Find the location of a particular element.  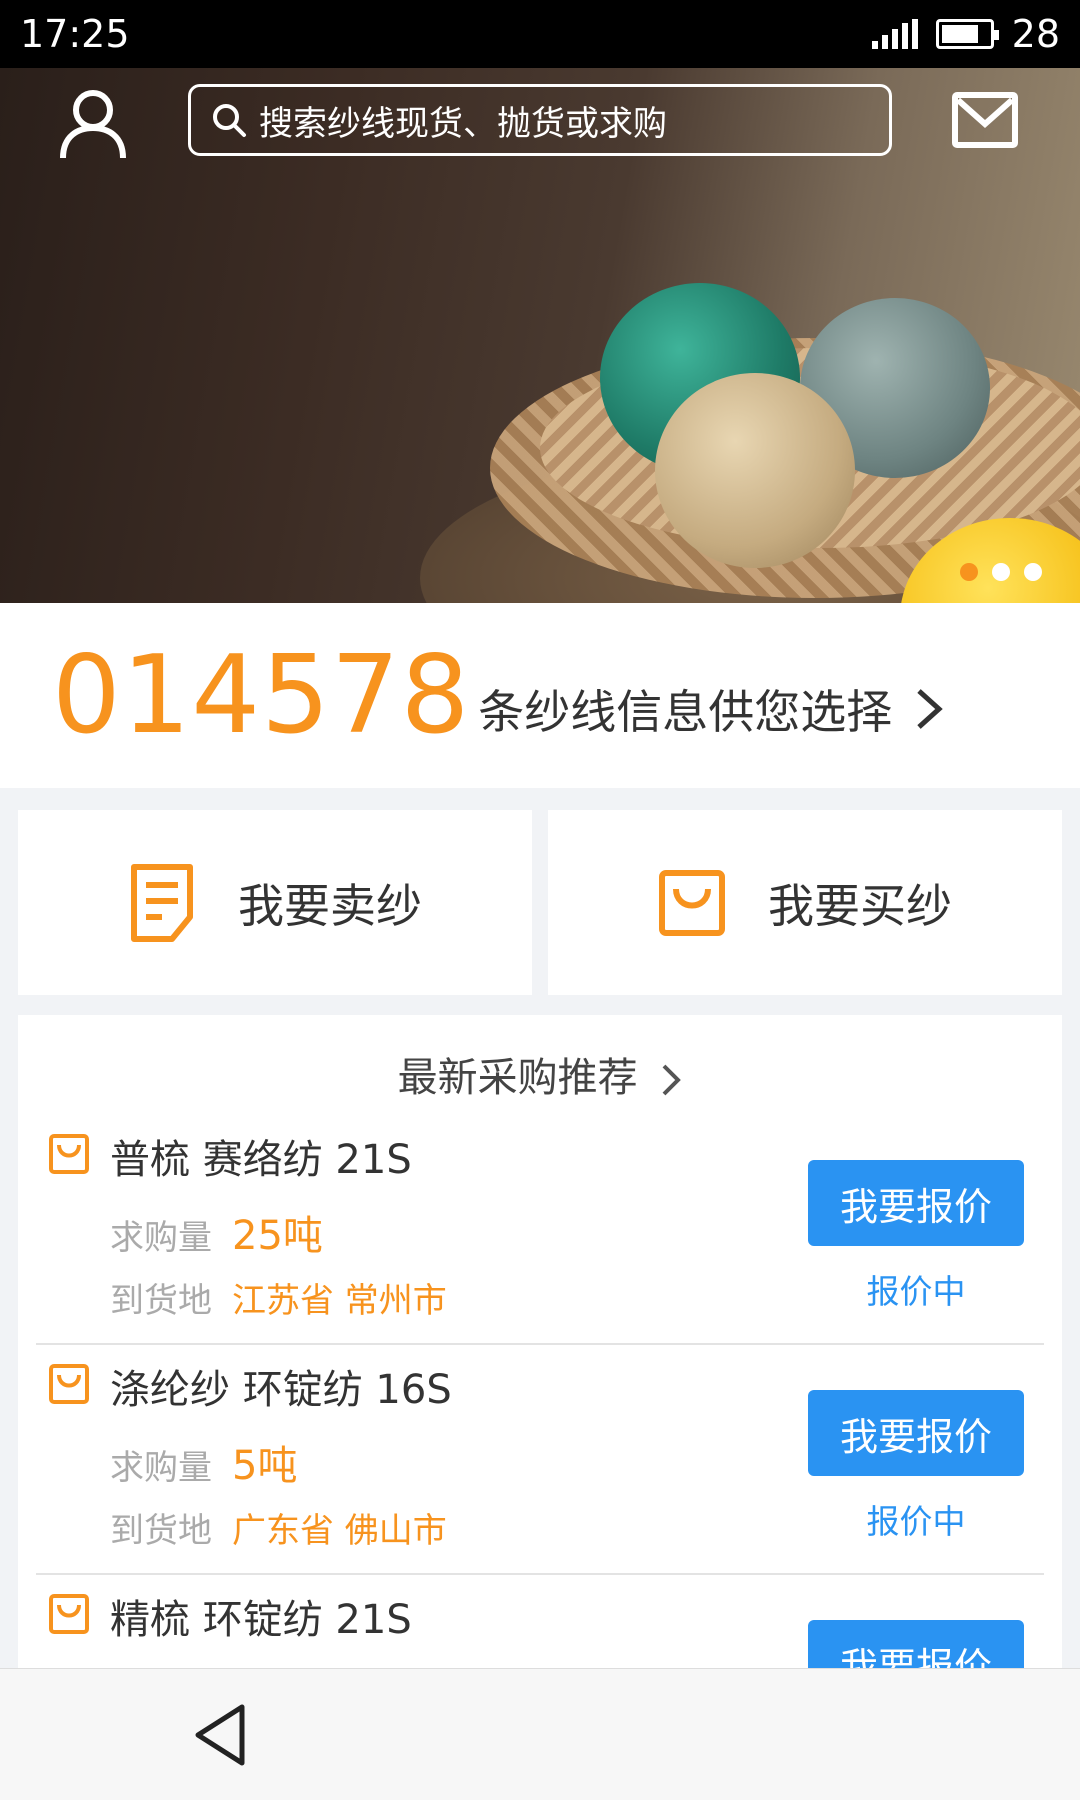

search-icon is located at coordinates (229, 120).